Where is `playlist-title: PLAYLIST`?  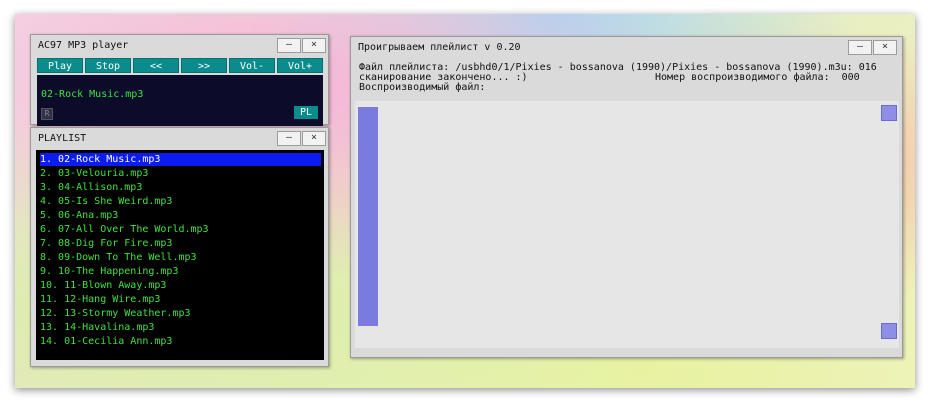 playlist-title: PLAYLIST is located at coordinates (62, 138).